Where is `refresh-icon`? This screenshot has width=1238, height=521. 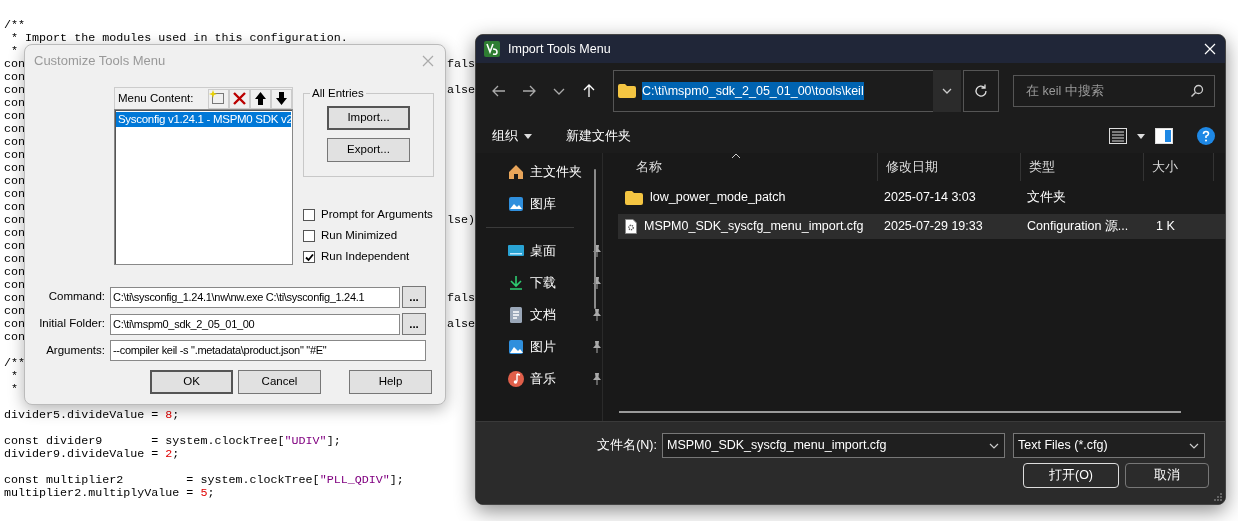 refresh-icon is located at coordinates (981, 91).